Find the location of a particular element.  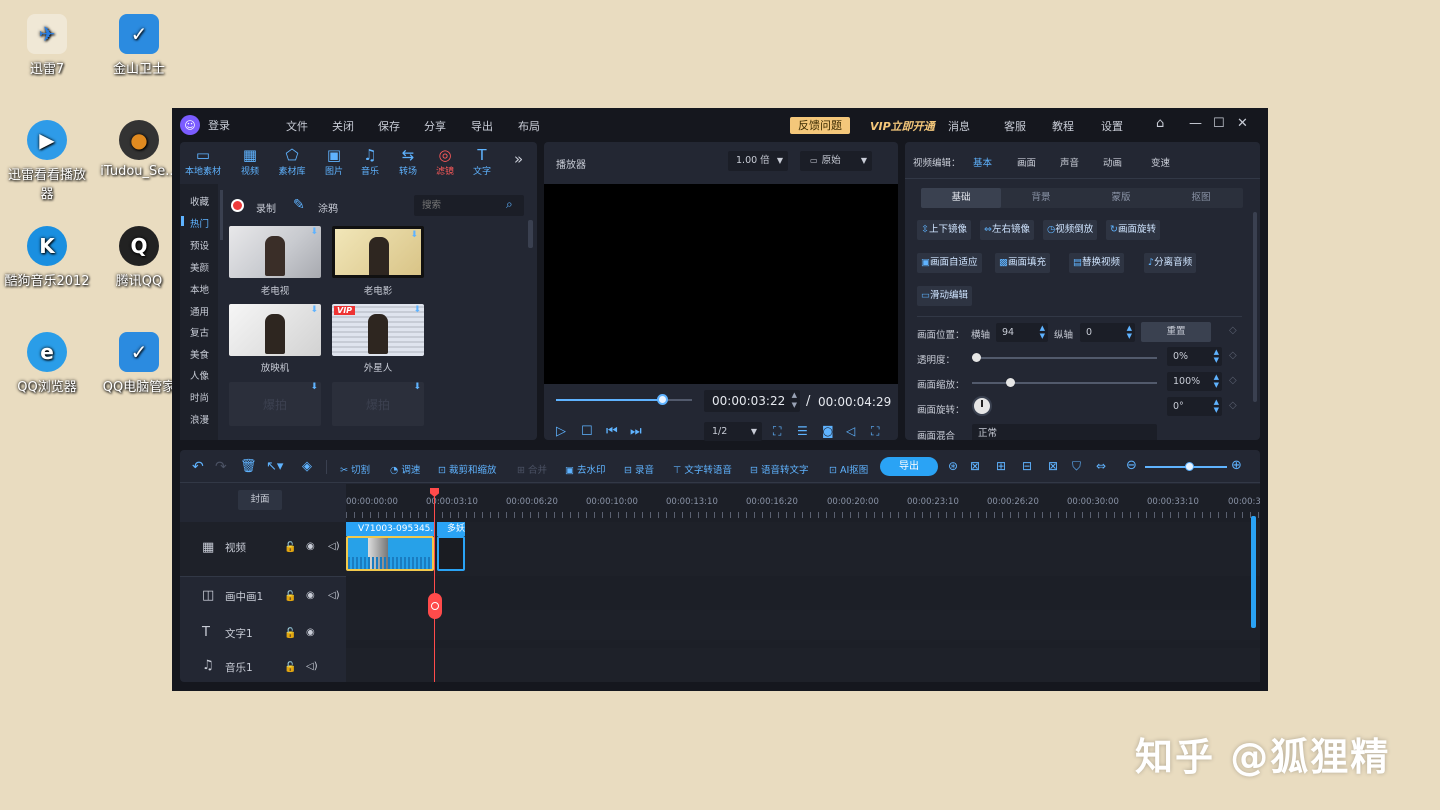

menu-settings: 设置 is located at coordinates (1112, 126).